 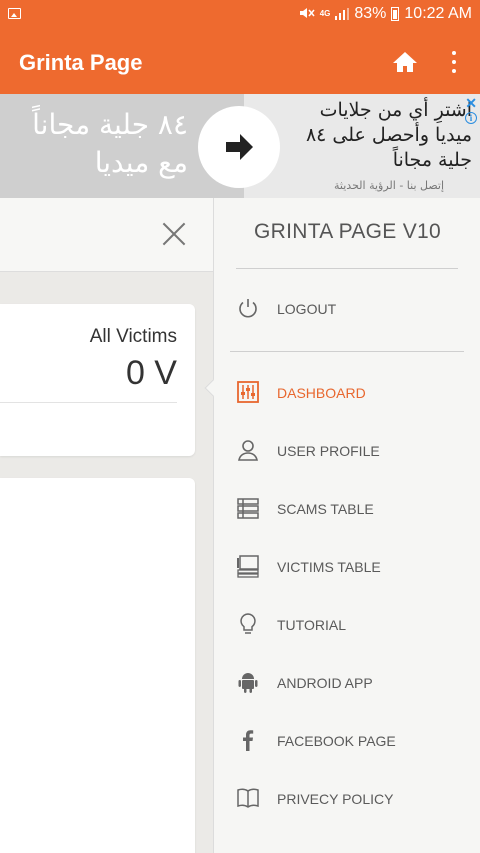 What do you see at coordinates (133, 336) in the screenshot?
I see `card-label: All Victims` at bounding box center [133, 336].